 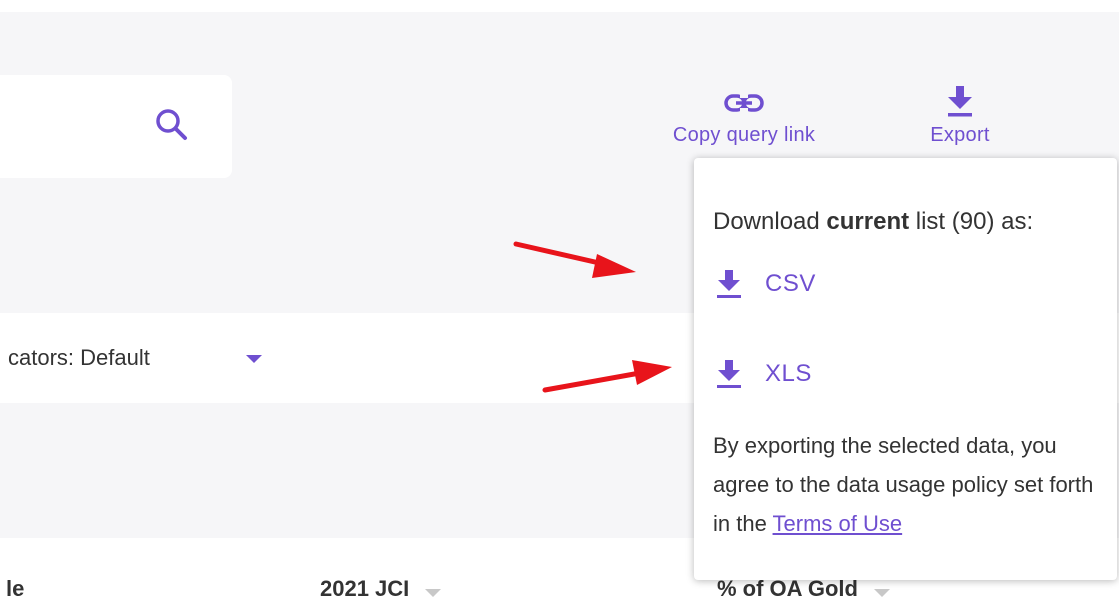 I want to click on search-icon, so click(x=171, y=124).